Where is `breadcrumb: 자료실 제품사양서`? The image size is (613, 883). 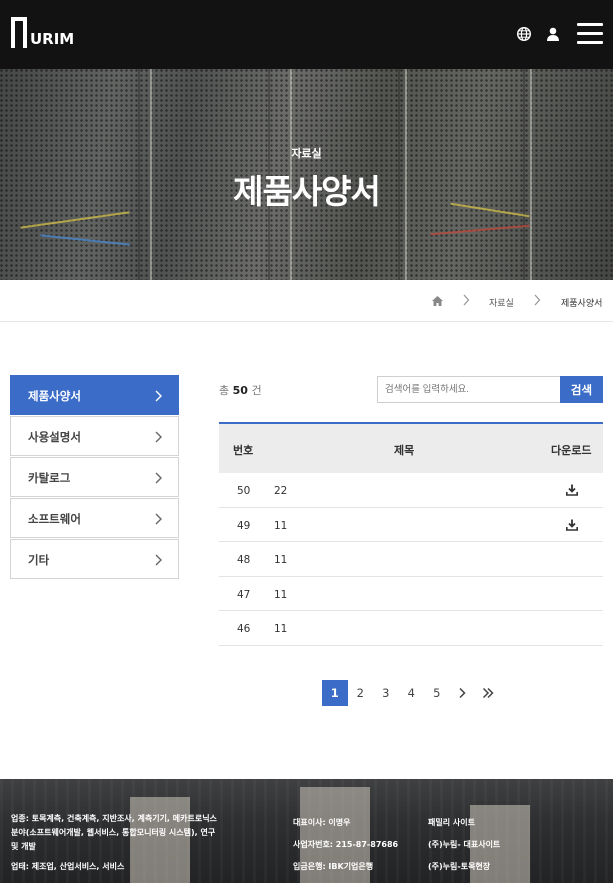 breadcrumb: 자료실 제품사양서 is located at coordinates (306, 301).